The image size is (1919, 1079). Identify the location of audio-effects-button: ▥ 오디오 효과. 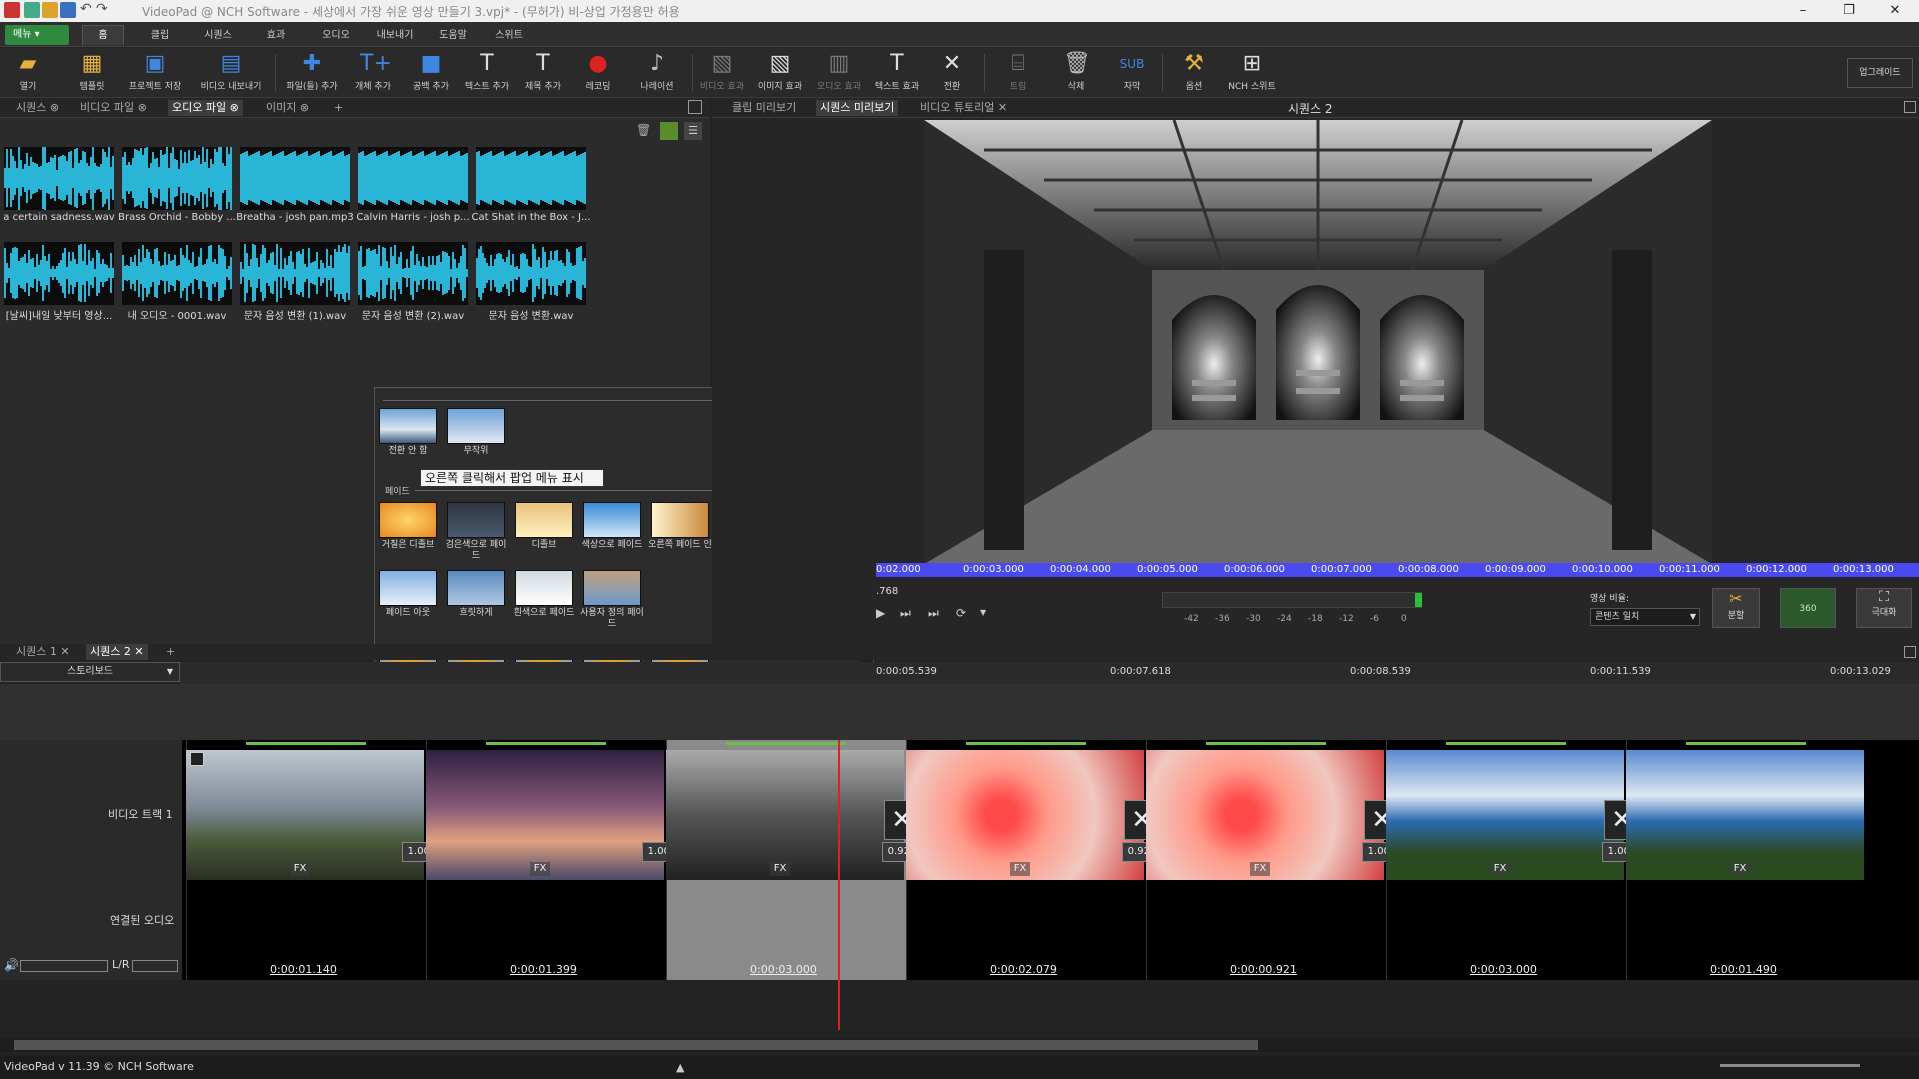
(839, 73).